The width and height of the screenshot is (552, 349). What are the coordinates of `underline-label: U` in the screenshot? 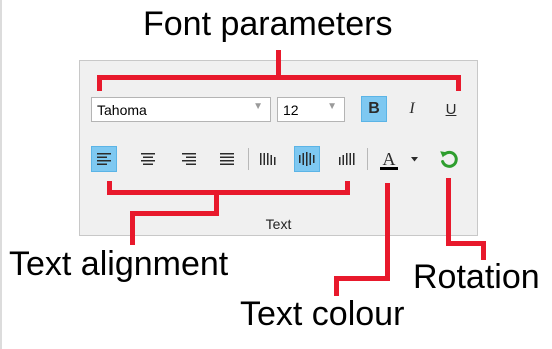 It's located at (451, 109).